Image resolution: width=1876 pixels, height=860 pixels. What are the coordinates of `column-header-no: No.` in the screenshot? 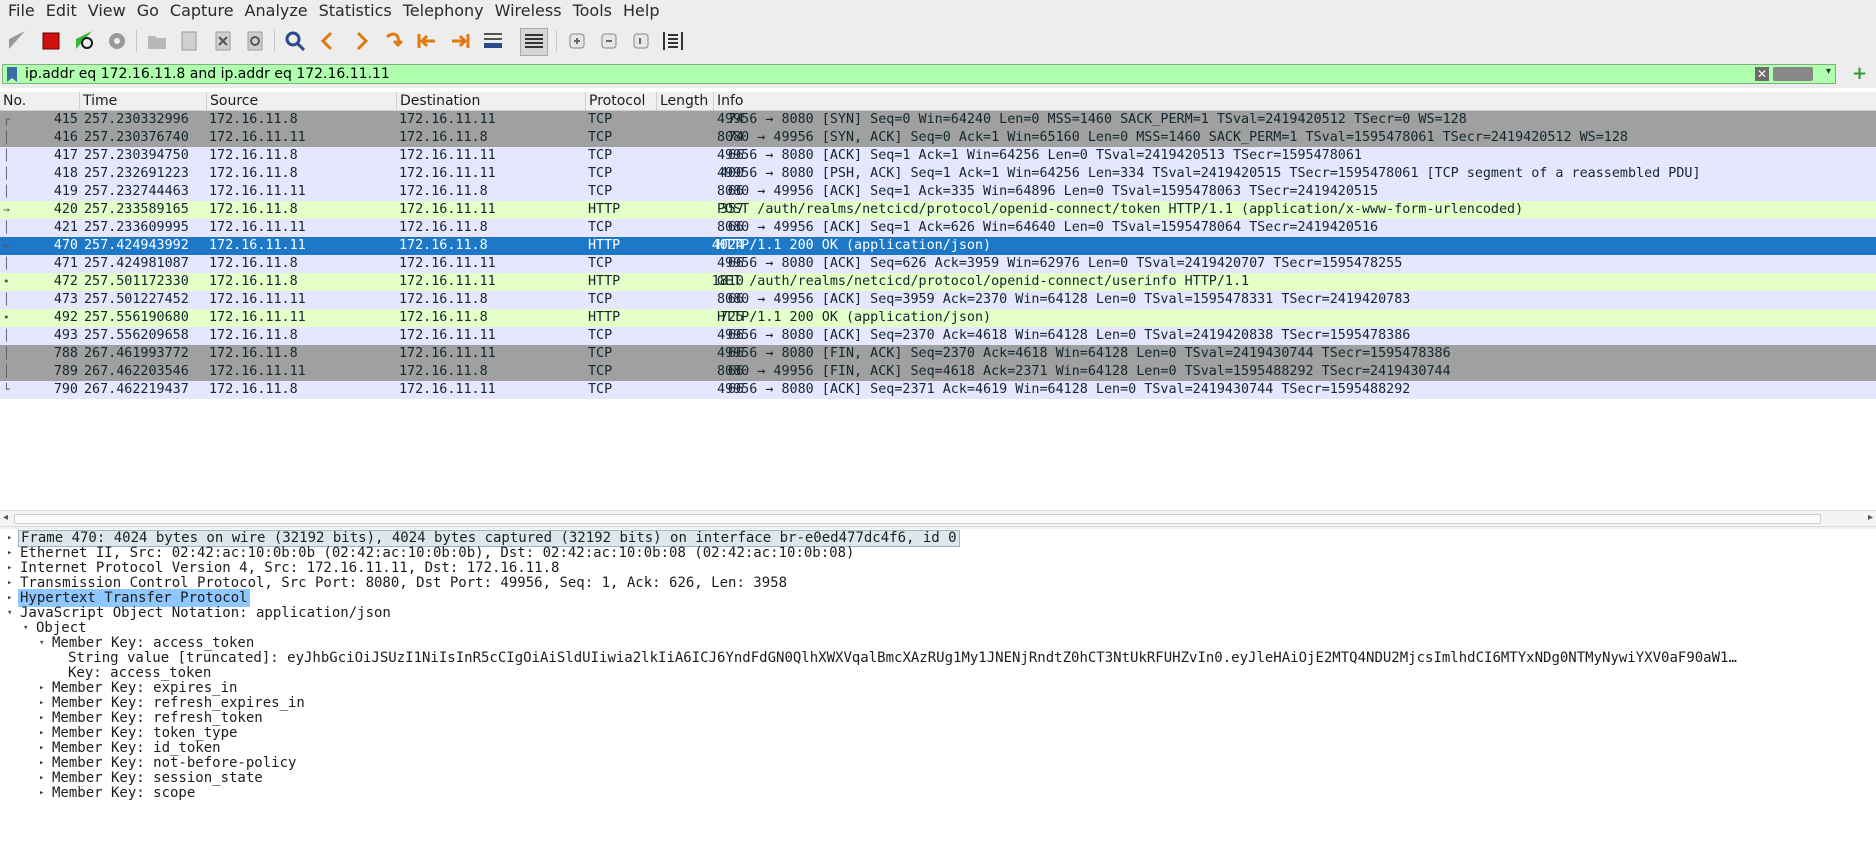 It's located at (40, 101).